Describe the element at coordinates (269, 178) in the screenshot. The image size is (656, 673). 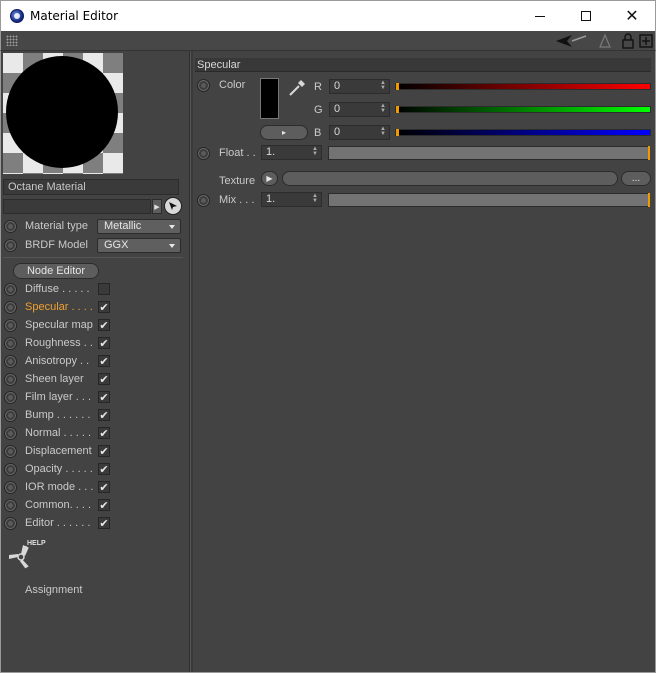
I see `texture-menu-button: ▶` at that location.